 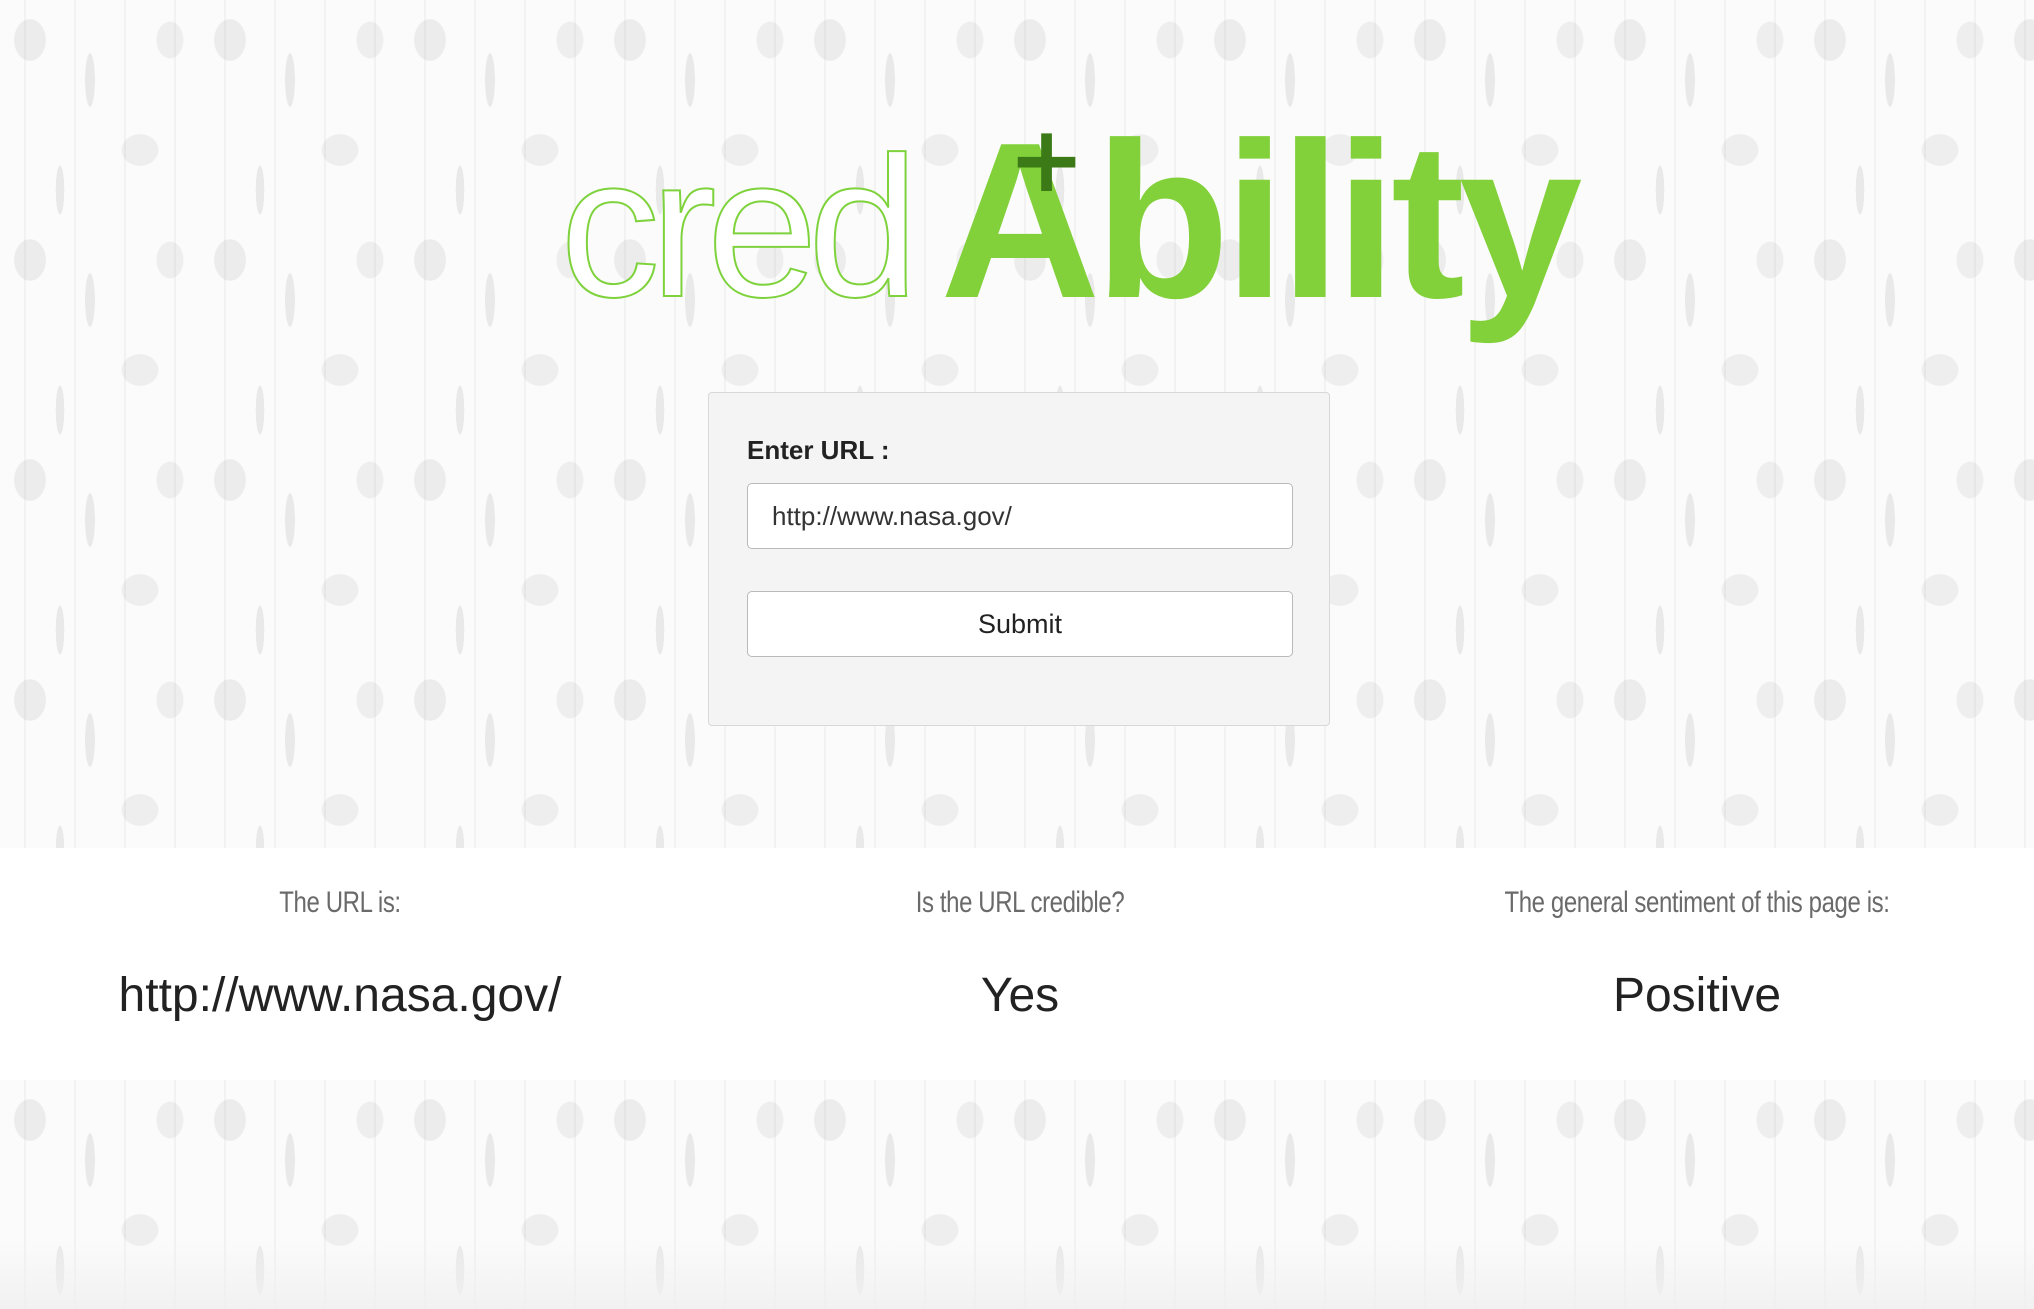 I want to click on url-input, so click(x=1020, y=516).